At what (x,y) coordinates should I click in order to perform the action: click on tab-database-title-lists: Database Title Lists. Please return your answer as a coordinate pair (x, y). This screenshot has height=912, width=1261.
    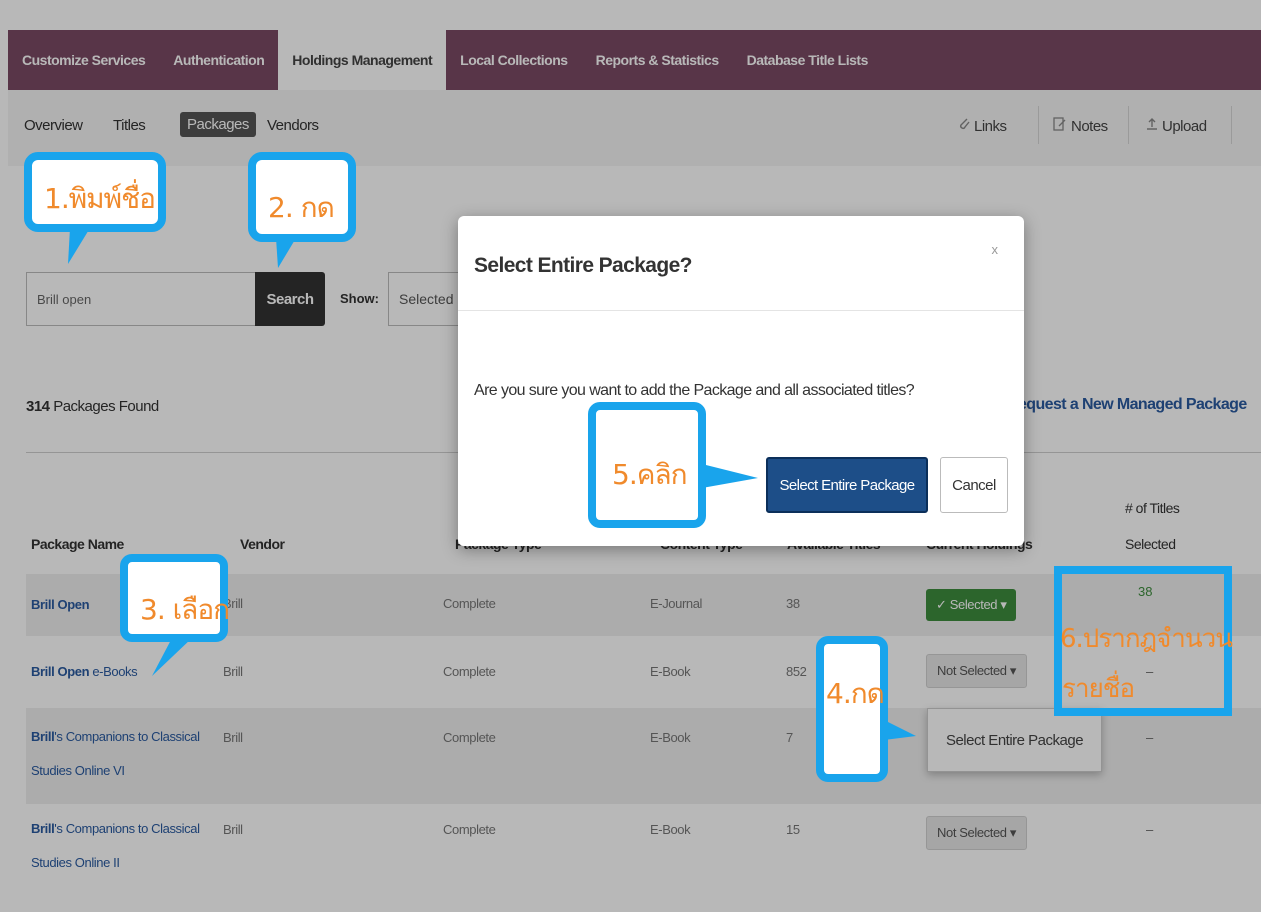
    Looking at the image, I should click on (807, 60).